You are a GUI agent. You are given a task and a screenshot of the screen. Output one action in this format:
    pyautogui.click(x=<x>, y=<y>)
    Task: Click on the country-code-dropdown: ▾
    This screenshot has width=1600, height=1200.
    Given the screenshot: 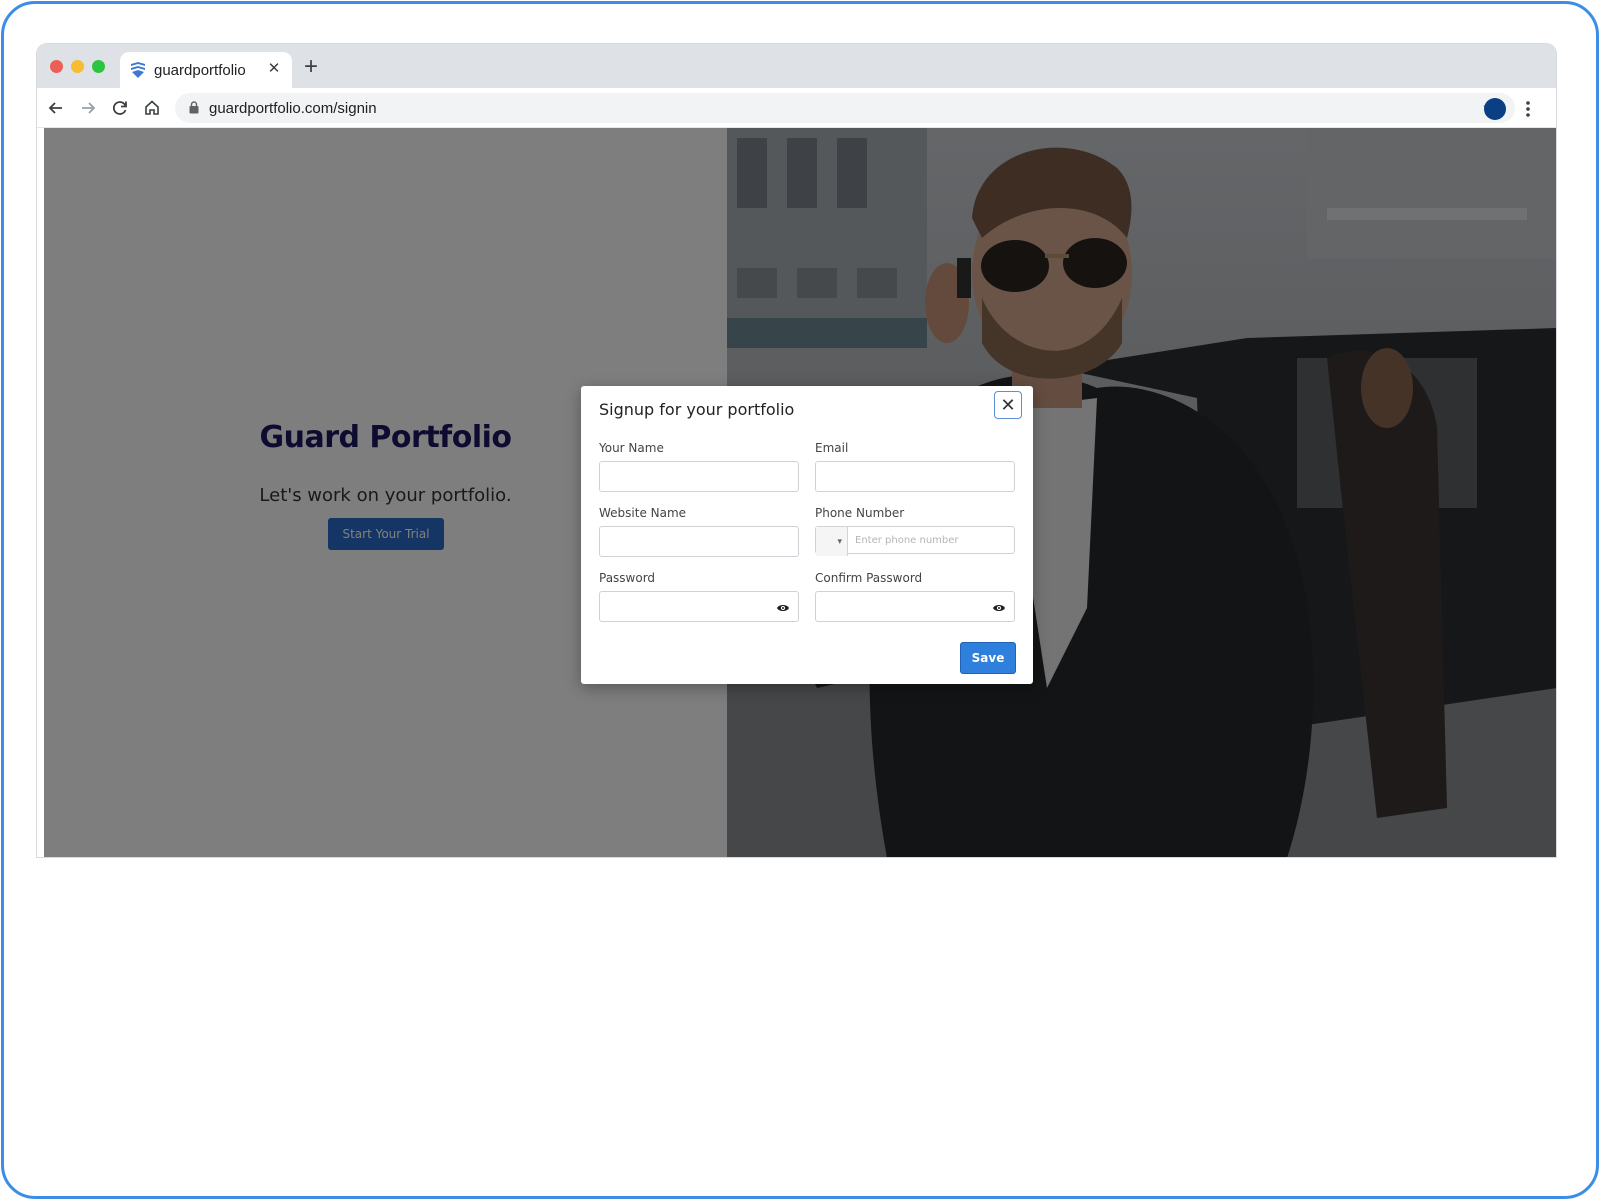 What is the action you would take?
    pyautogui.click(x=832, y=541)
    